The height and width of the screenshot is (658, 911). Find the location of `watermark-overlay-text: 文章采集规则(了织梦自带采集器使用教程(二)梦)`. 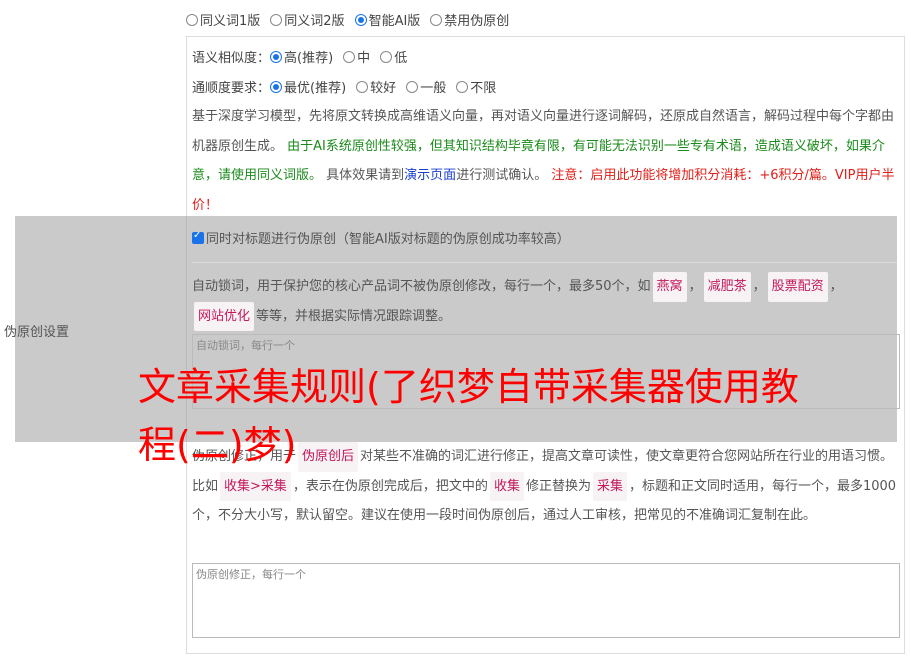

watermark-overlay-text: 文章采集规则(了织梦自带采集器使用教程(二)梦) is located at coordinates (468, 416).